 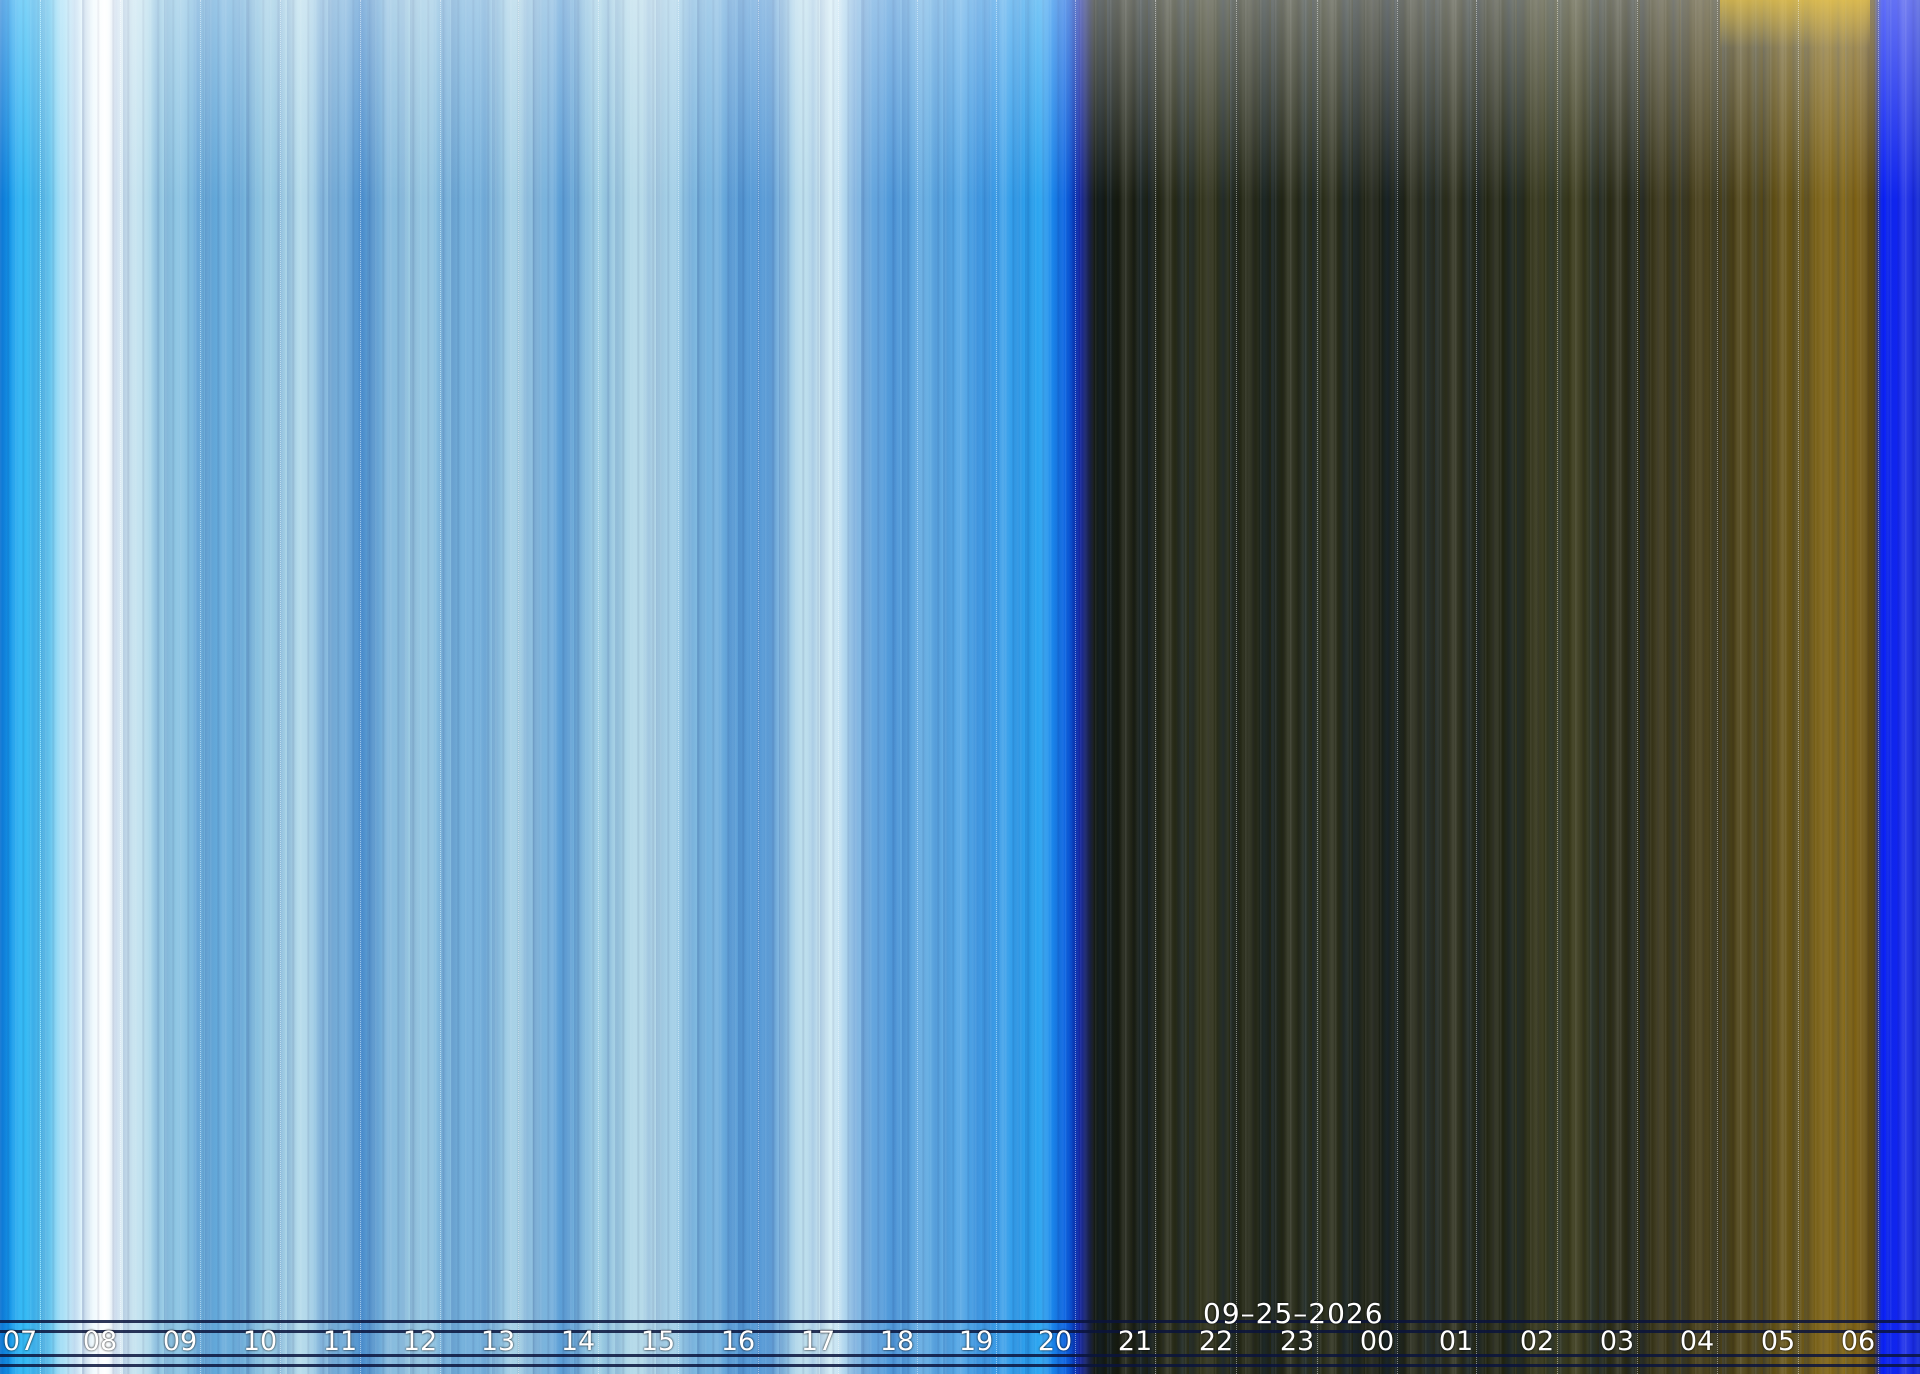 What do you see at coordinates (960, 100) in the screenshot?
I see `sky-glow` at bounding box center [960, 100].